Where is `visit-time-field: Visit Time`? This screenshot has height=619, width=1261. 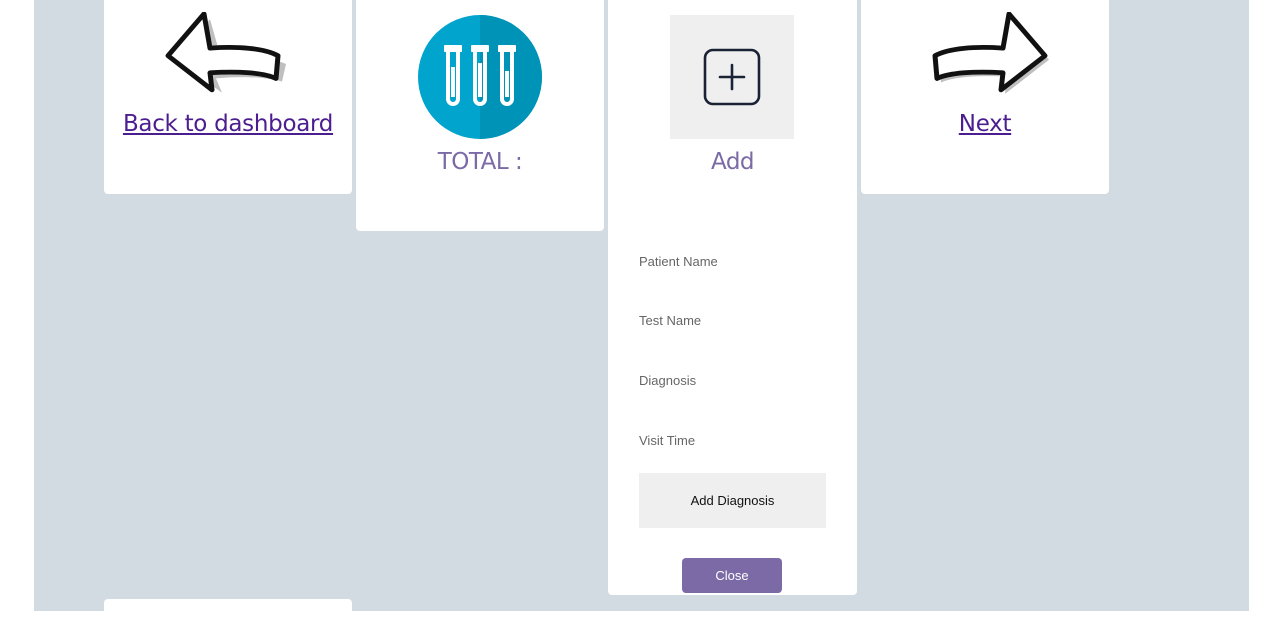 visit-time-field: Visit Time is located at coordinates (667, 440).